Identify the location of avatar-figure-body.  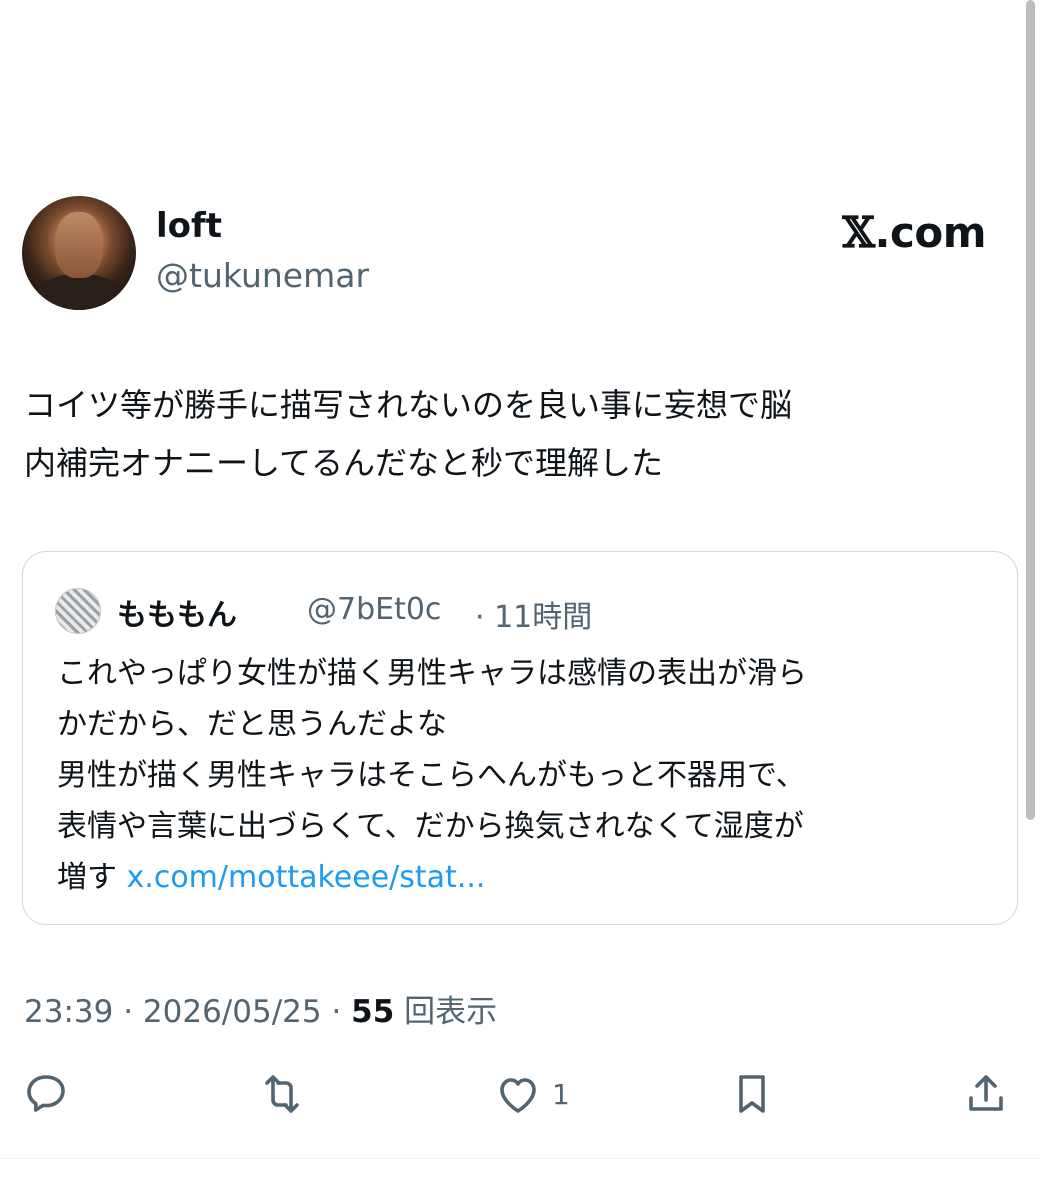
(79, 292).